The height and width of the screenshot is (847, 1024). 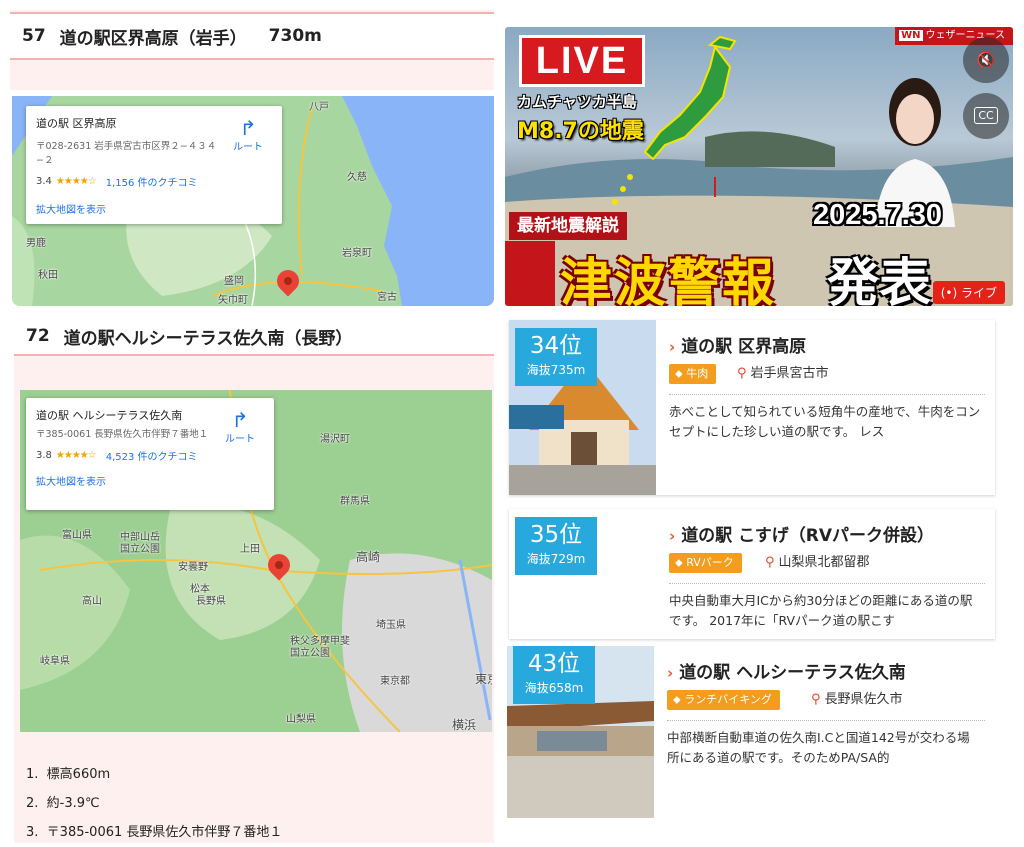 What do you see at coordinates (693, 374) in the screenshot?
I see `category-tag: ⬥ 牛肉` at bounding box center [693, 374].